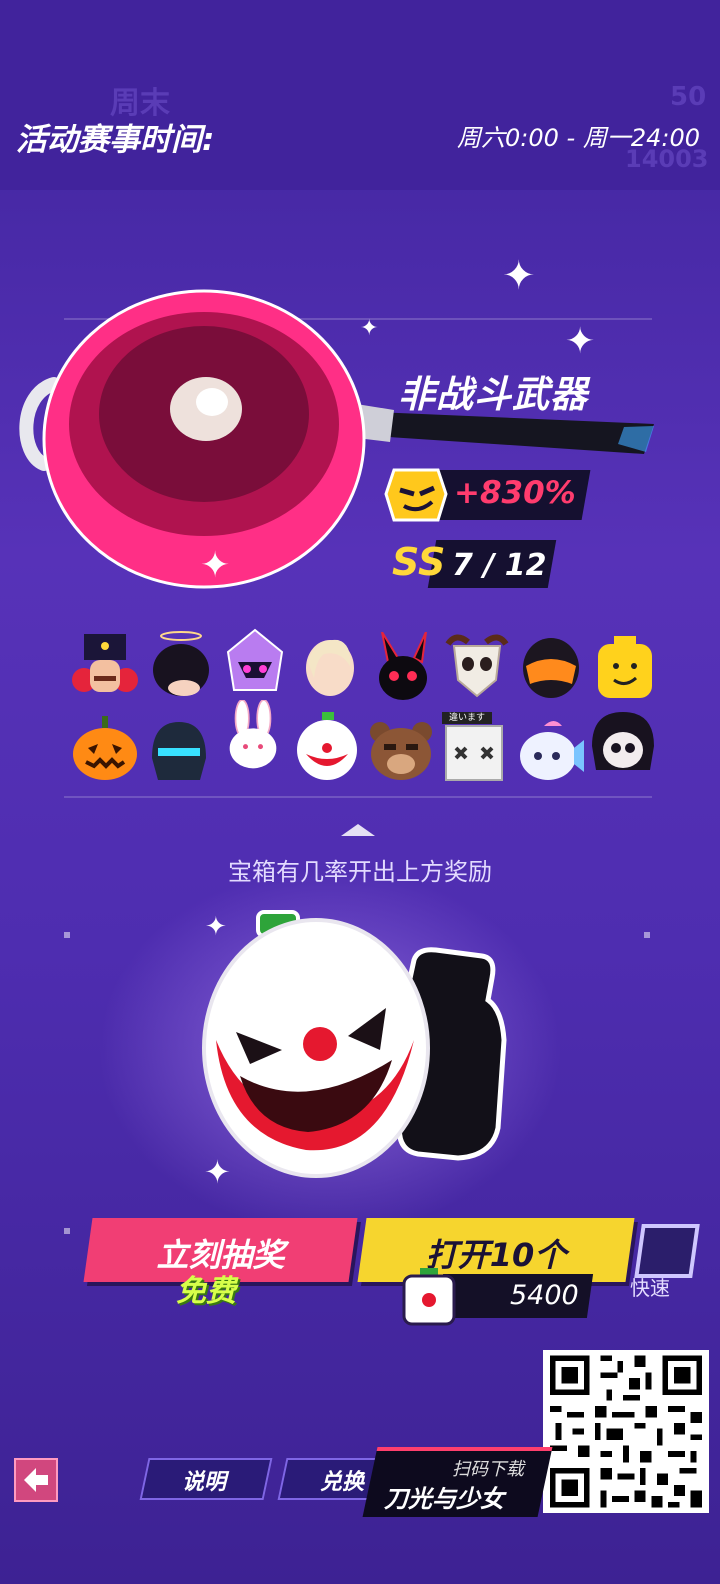 This screenshot has width=720, height=1584. What do you see at coordinates (255, 659) in the screenshot?
I see `purple-mech-helmet-icon` at bounding box center [255, 659].